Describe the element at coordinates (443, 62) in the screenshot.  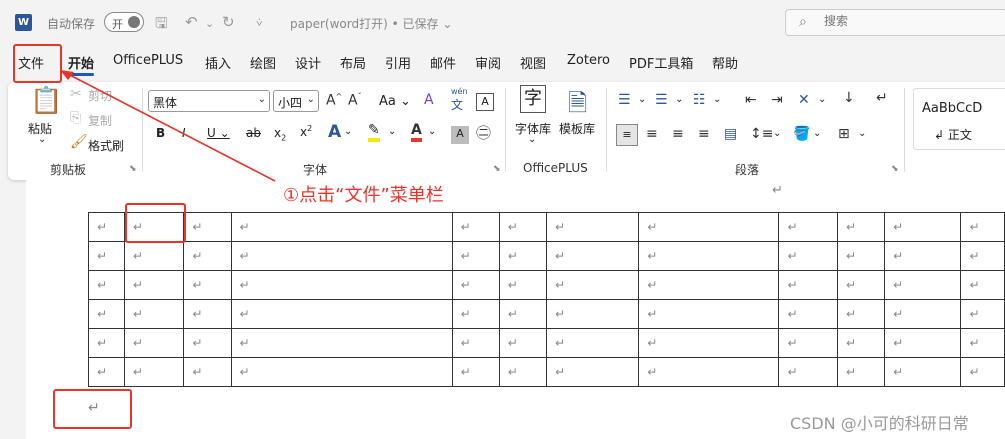
I see `tab-mailings: 邮件` at that location.